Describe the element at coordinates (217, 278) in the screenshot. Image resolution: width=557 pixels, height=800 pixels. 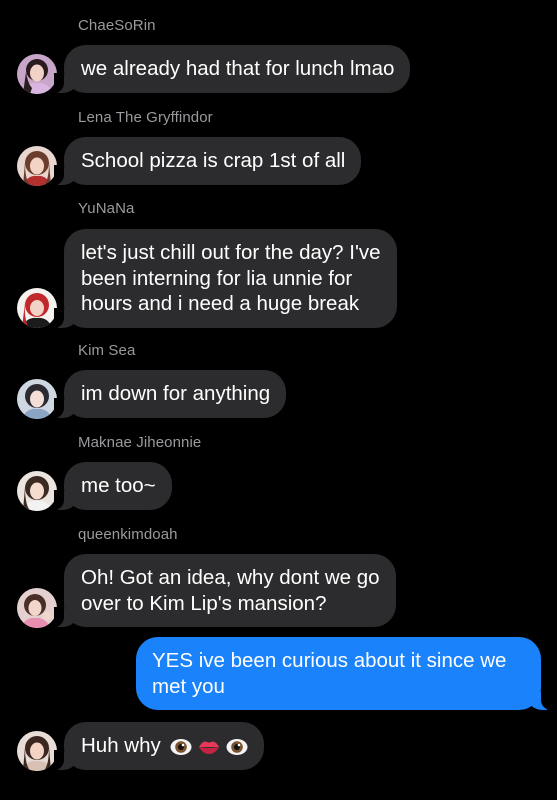
I see `message-line: been interning for lia unnie for` at that location.